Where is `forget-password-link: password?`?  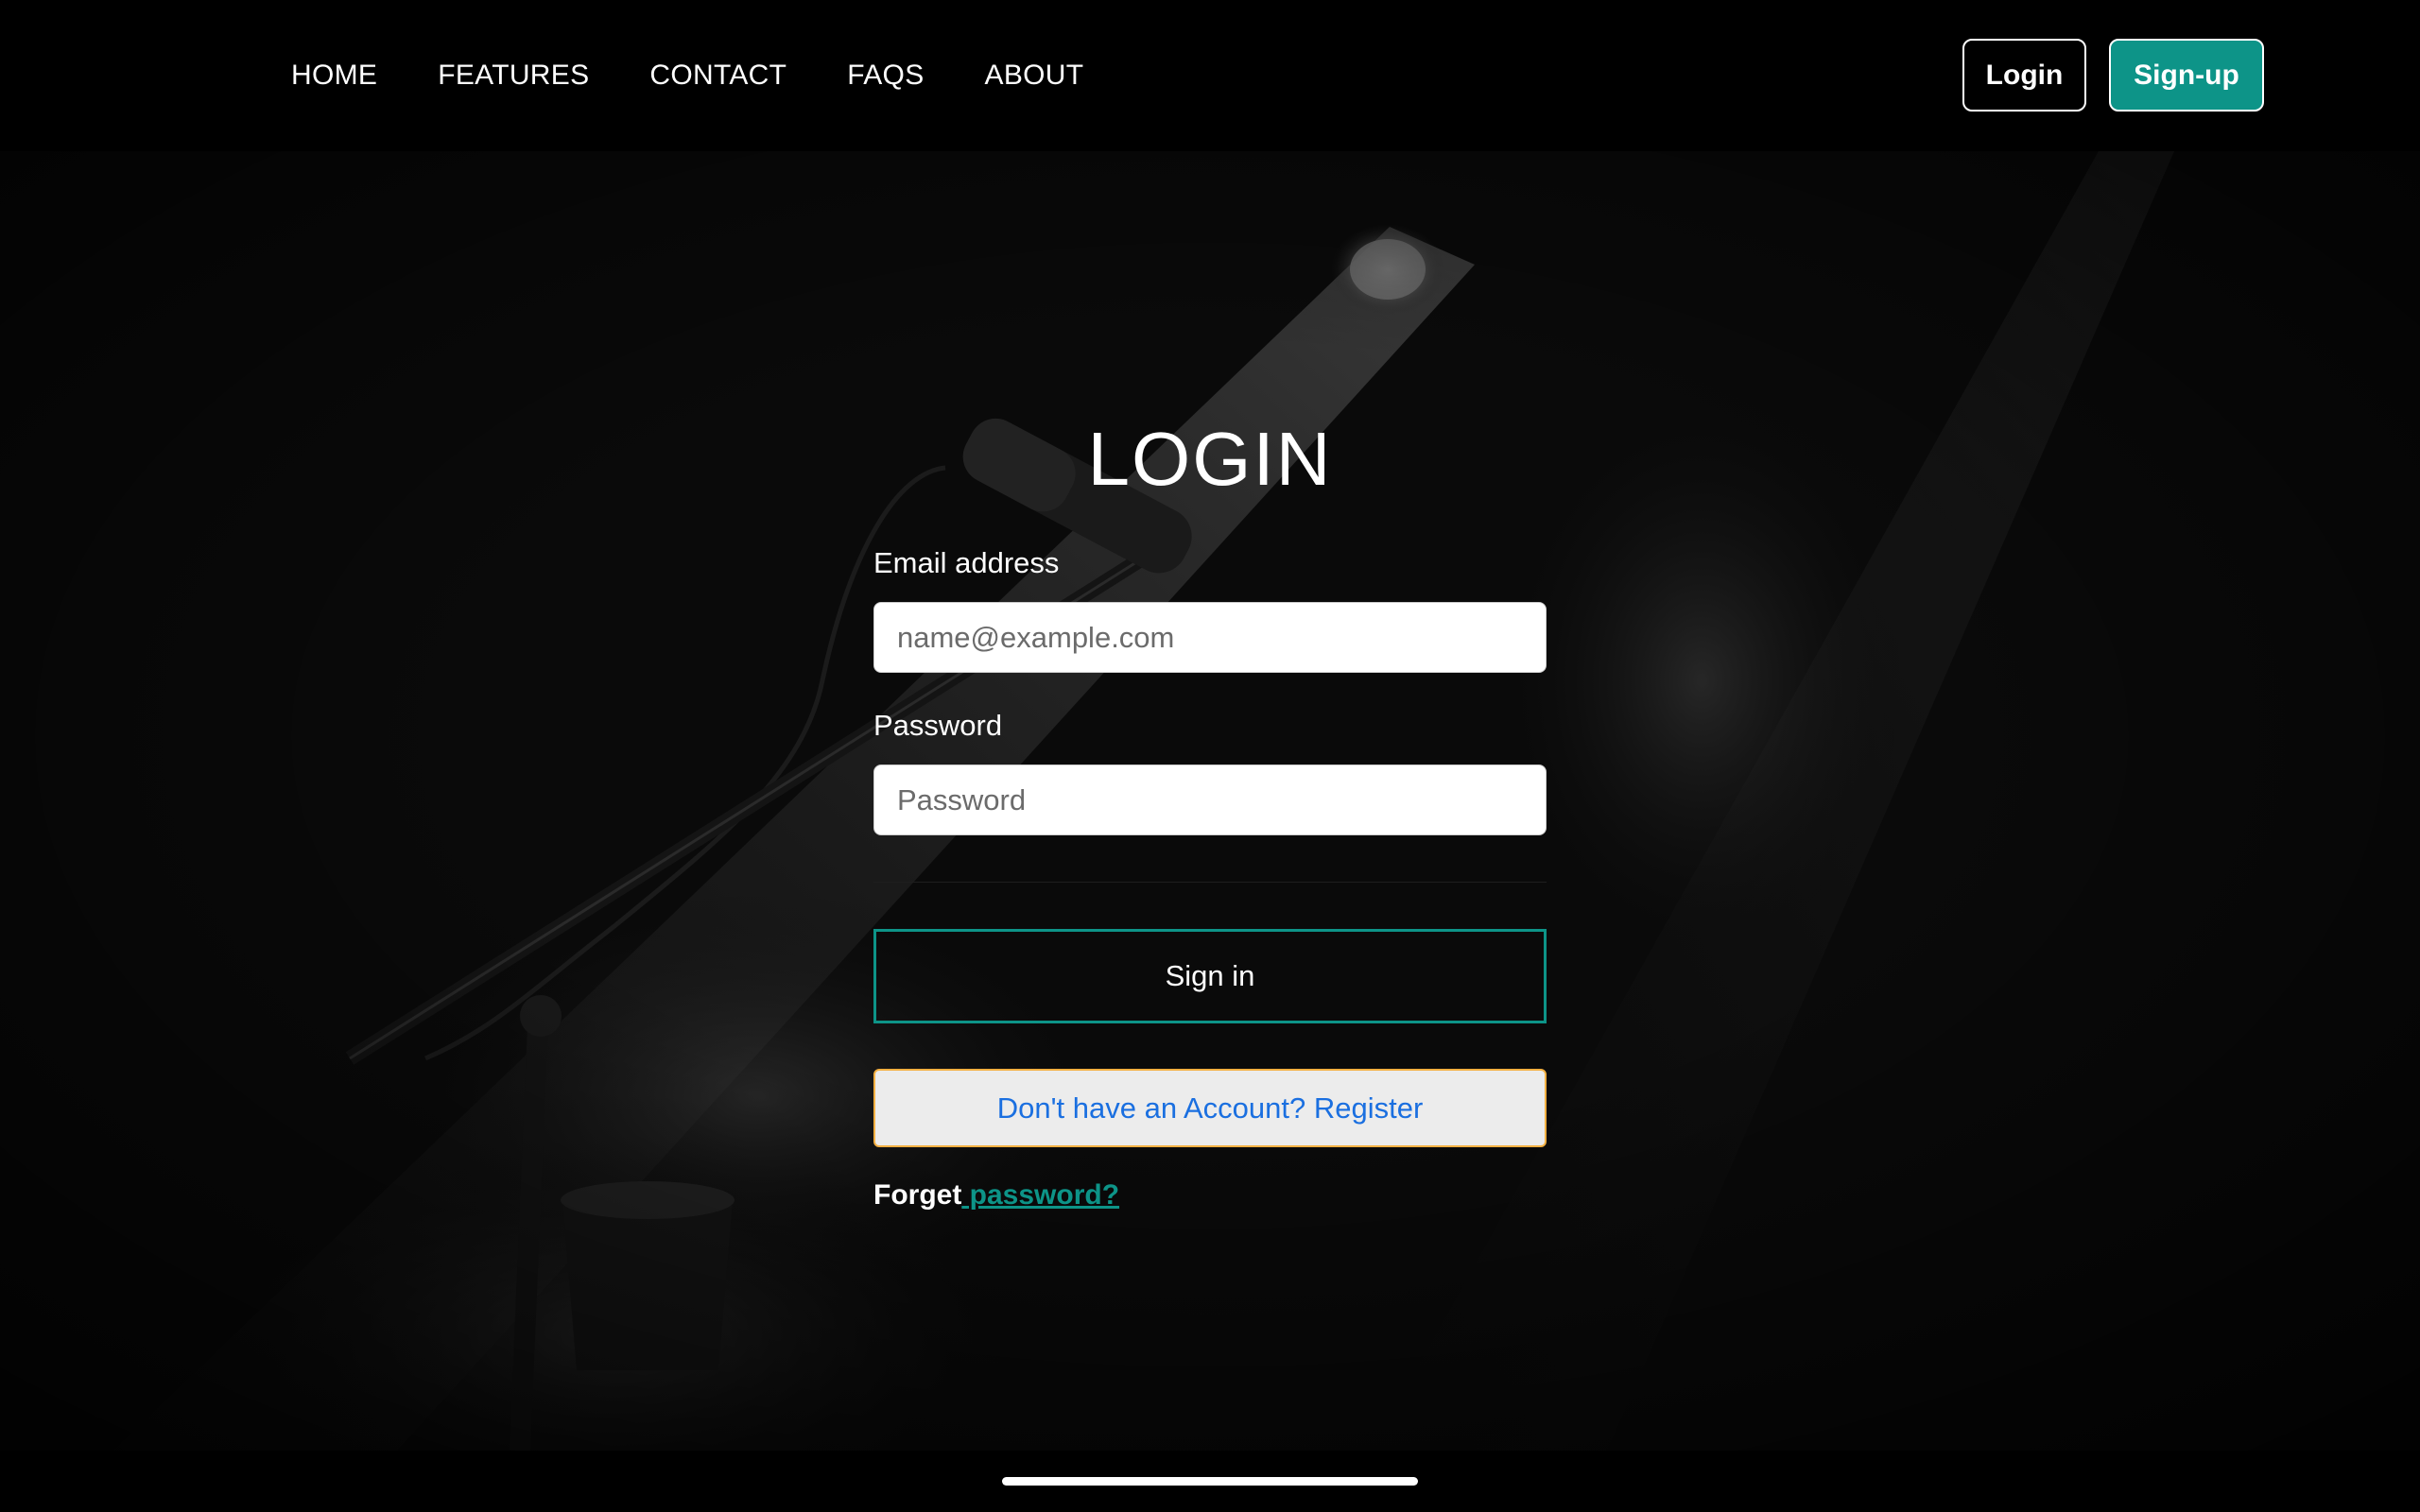
forget-password-link: password? is located at coordinates (1040, 1195).